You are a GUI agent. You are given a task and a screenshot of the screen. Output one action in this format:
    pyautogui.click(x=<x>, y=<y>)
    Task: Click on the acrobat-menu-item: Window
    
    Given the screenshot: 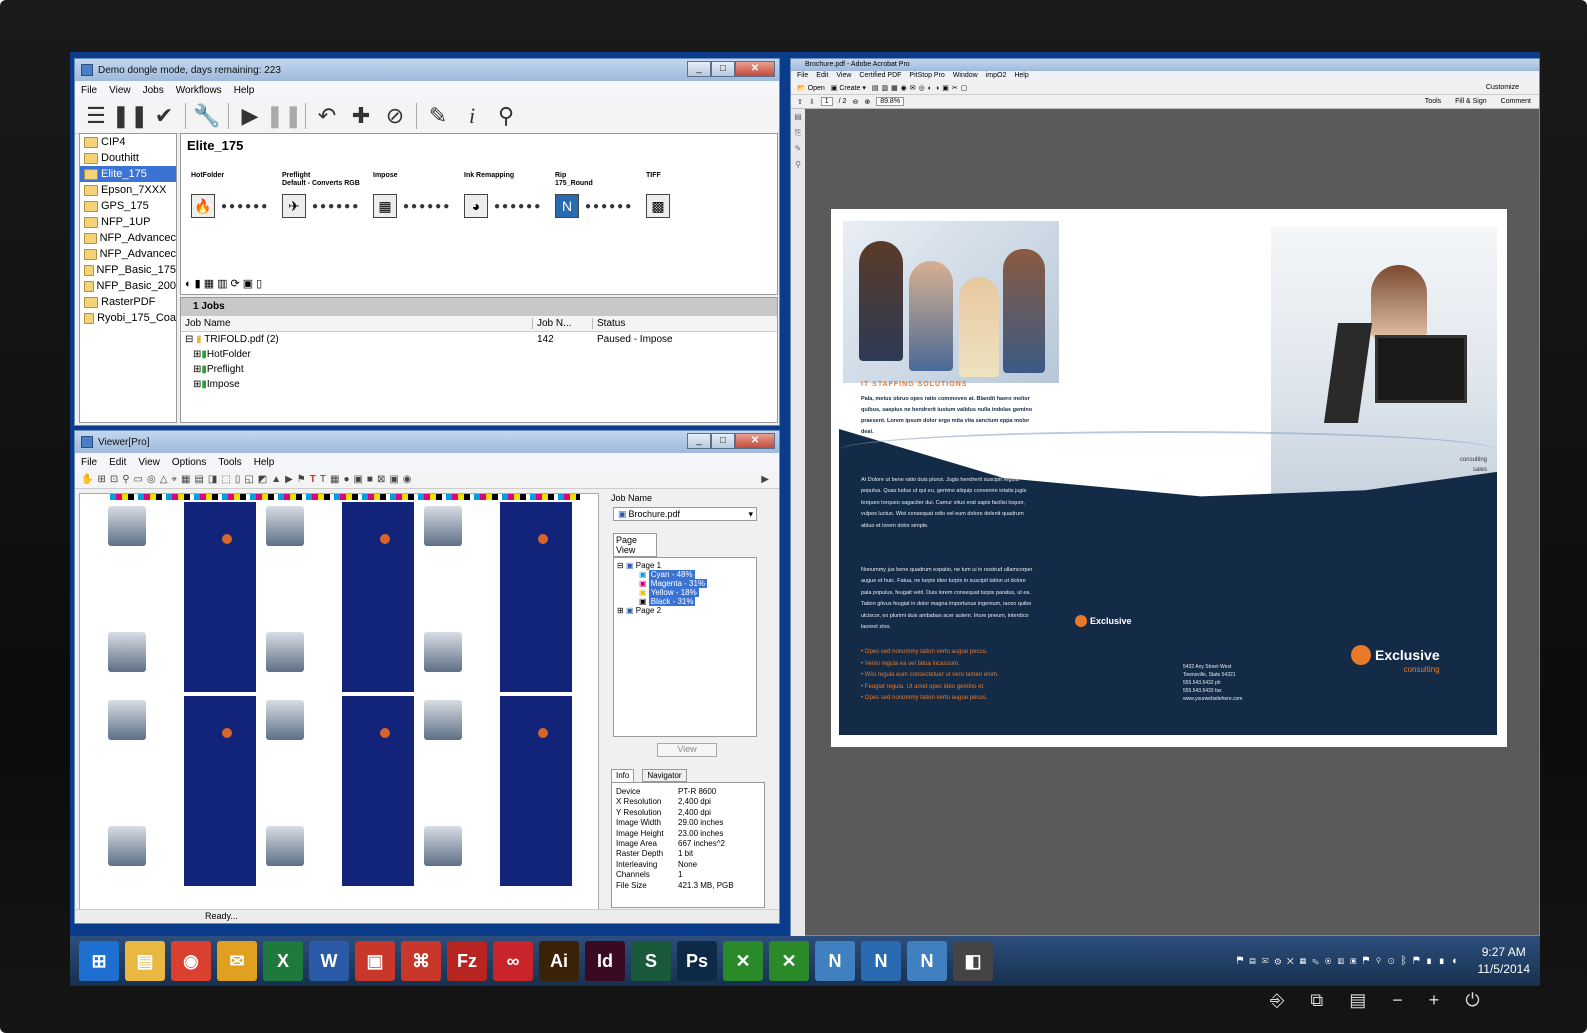 What is the action you would take?
    pyautogui.click(x=965, y=76)
    